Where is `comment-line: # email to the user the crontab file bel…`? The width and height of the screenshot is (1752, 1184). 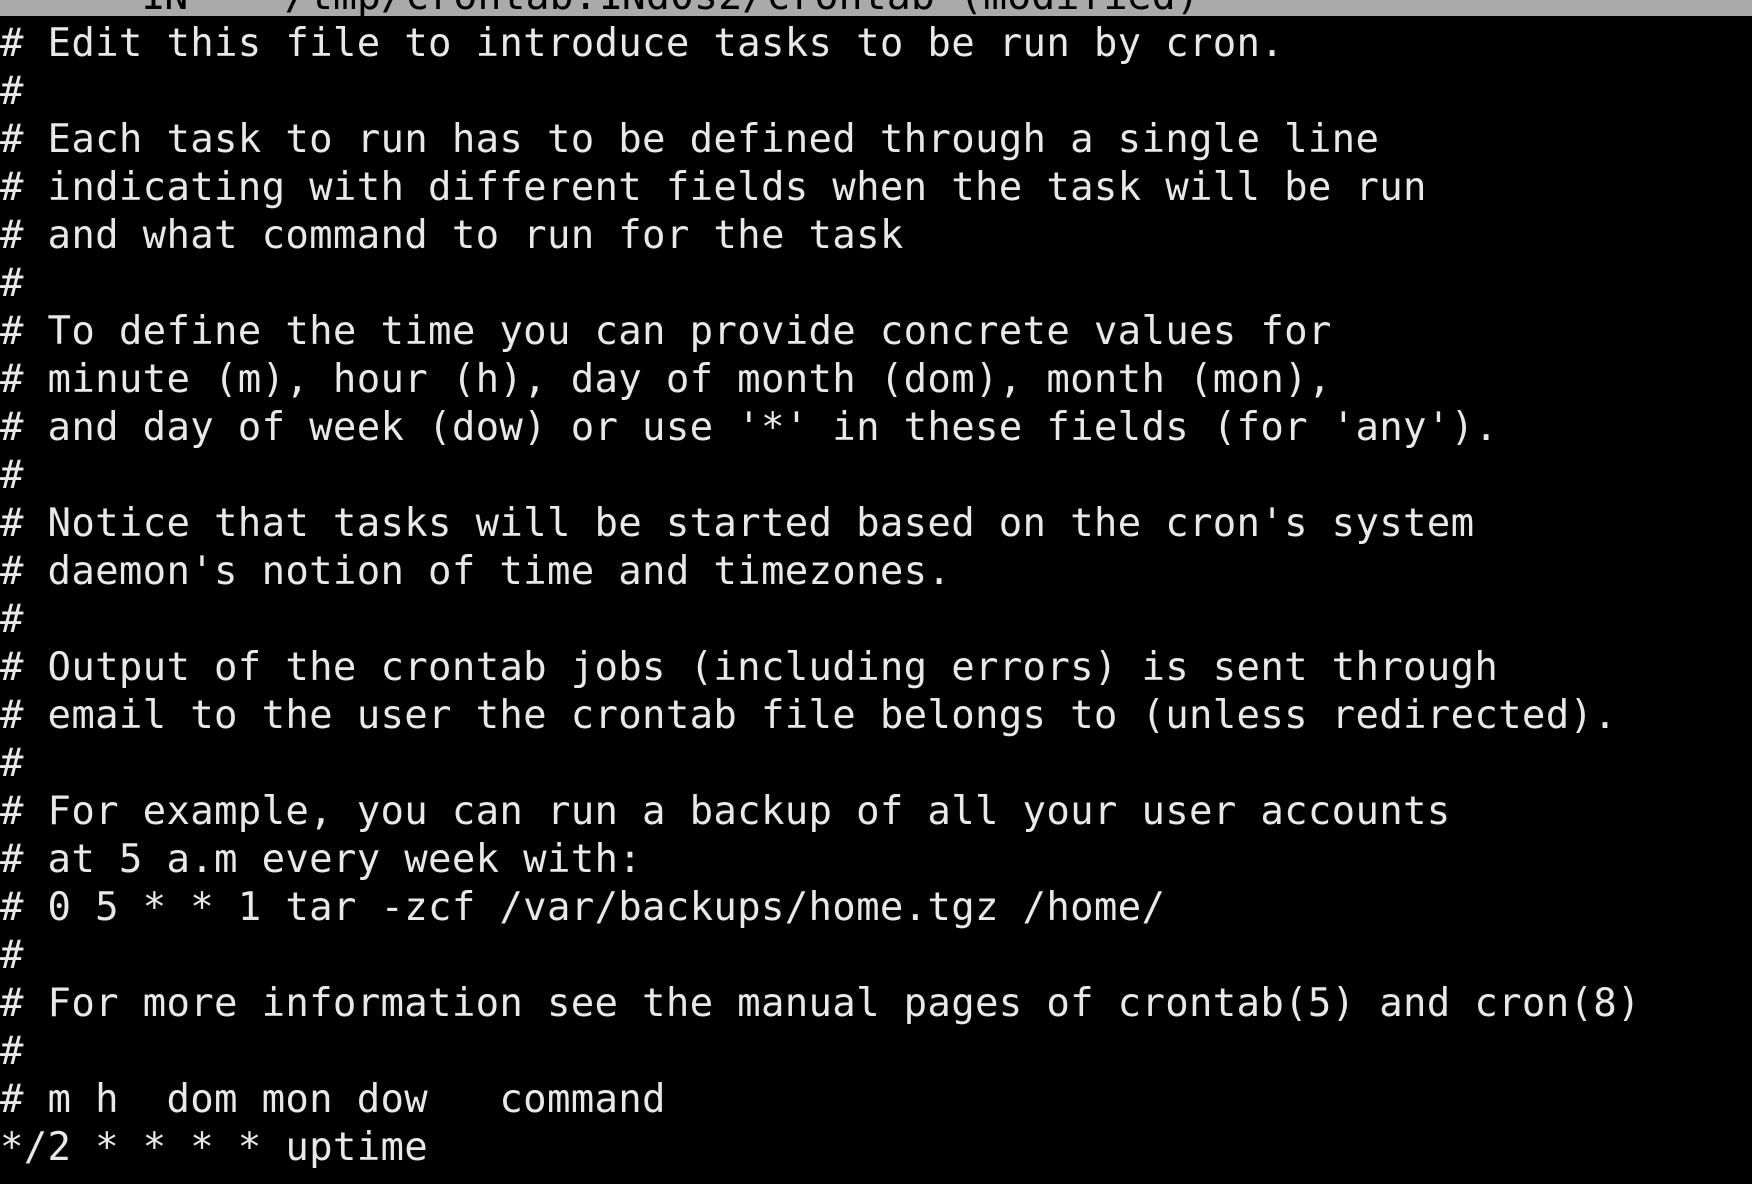
comment-line: # email to the user the crontab file bel… is located at coordinates (876, 716).